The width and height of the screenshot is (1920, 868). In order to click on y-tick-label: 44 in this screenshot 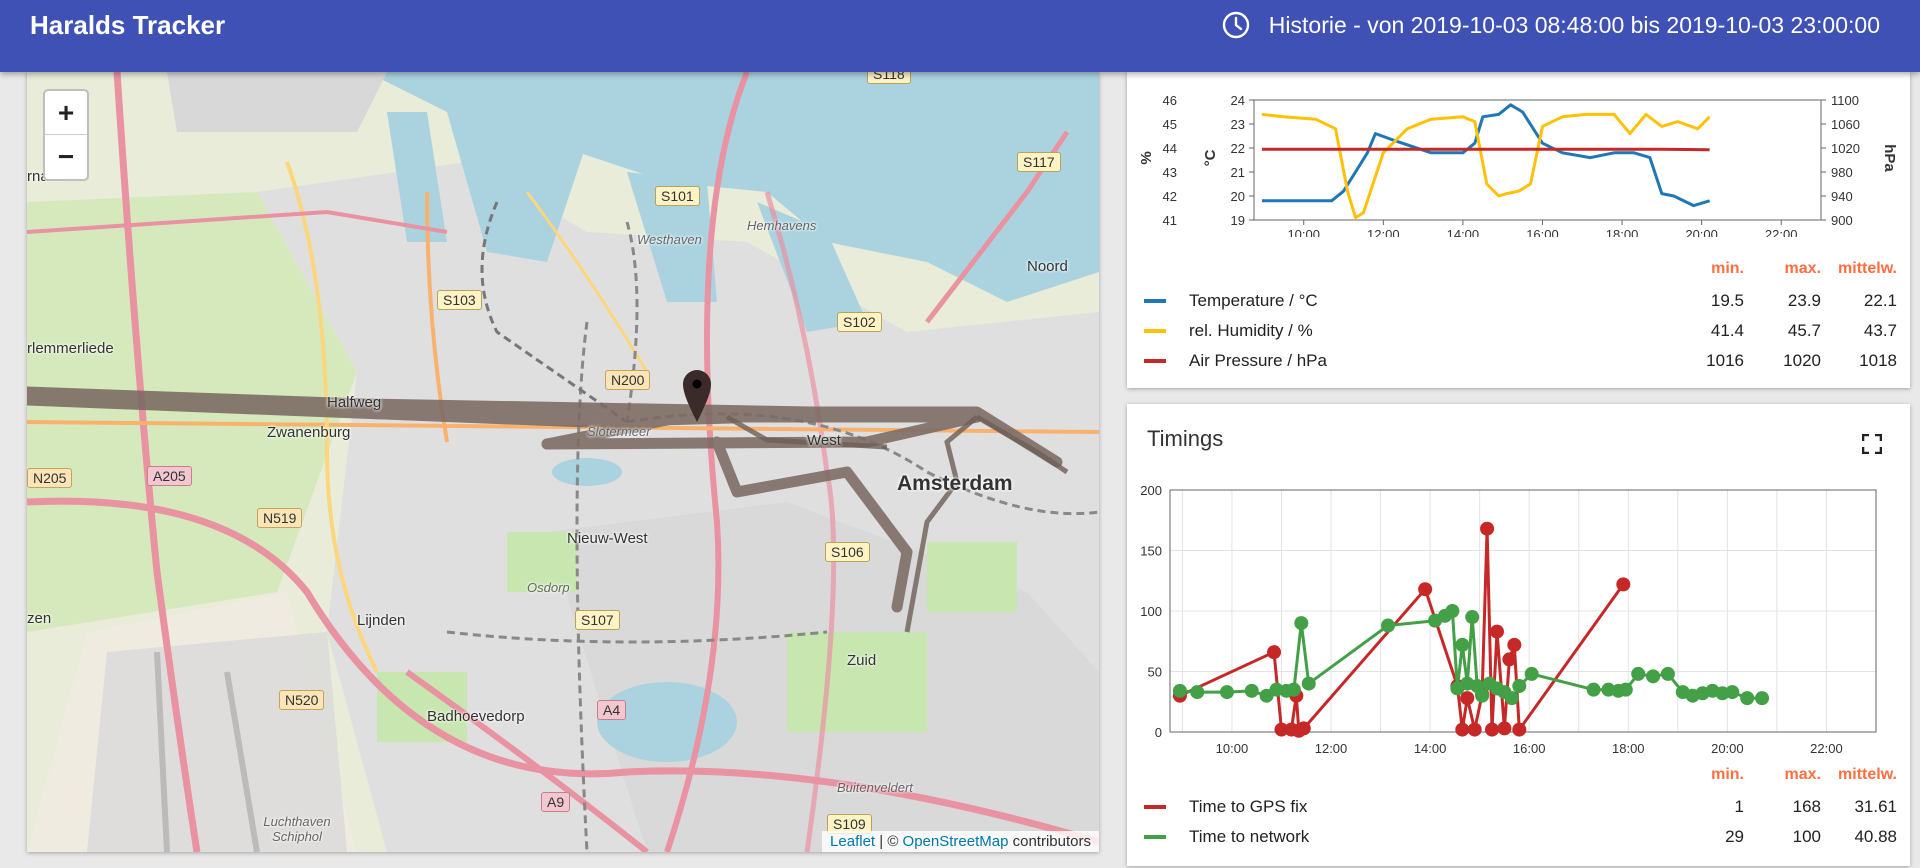, I will do `click(1170, 148)`.